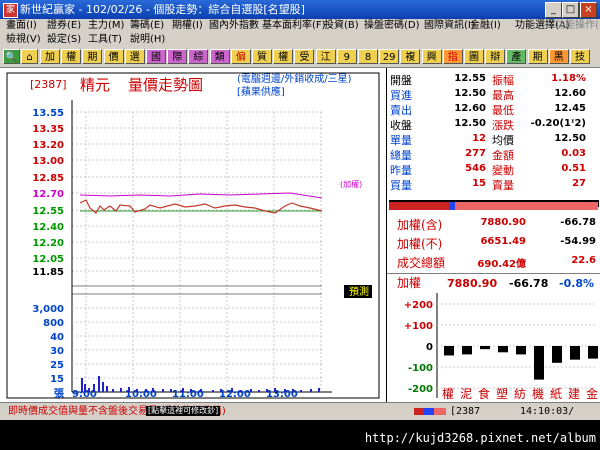 The image size is (600, 450). I want to click on menu-item: 期權(I), so click(187, 26).